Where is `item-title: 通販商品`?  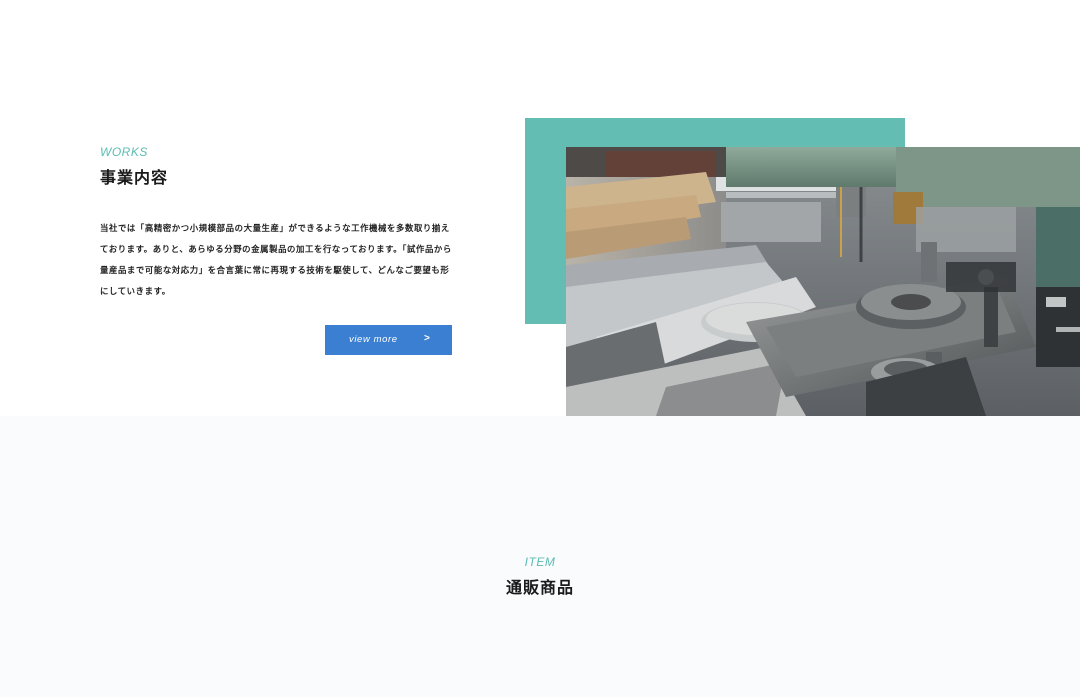
item-title: 通販商品 is located at coordinates (539, 587).